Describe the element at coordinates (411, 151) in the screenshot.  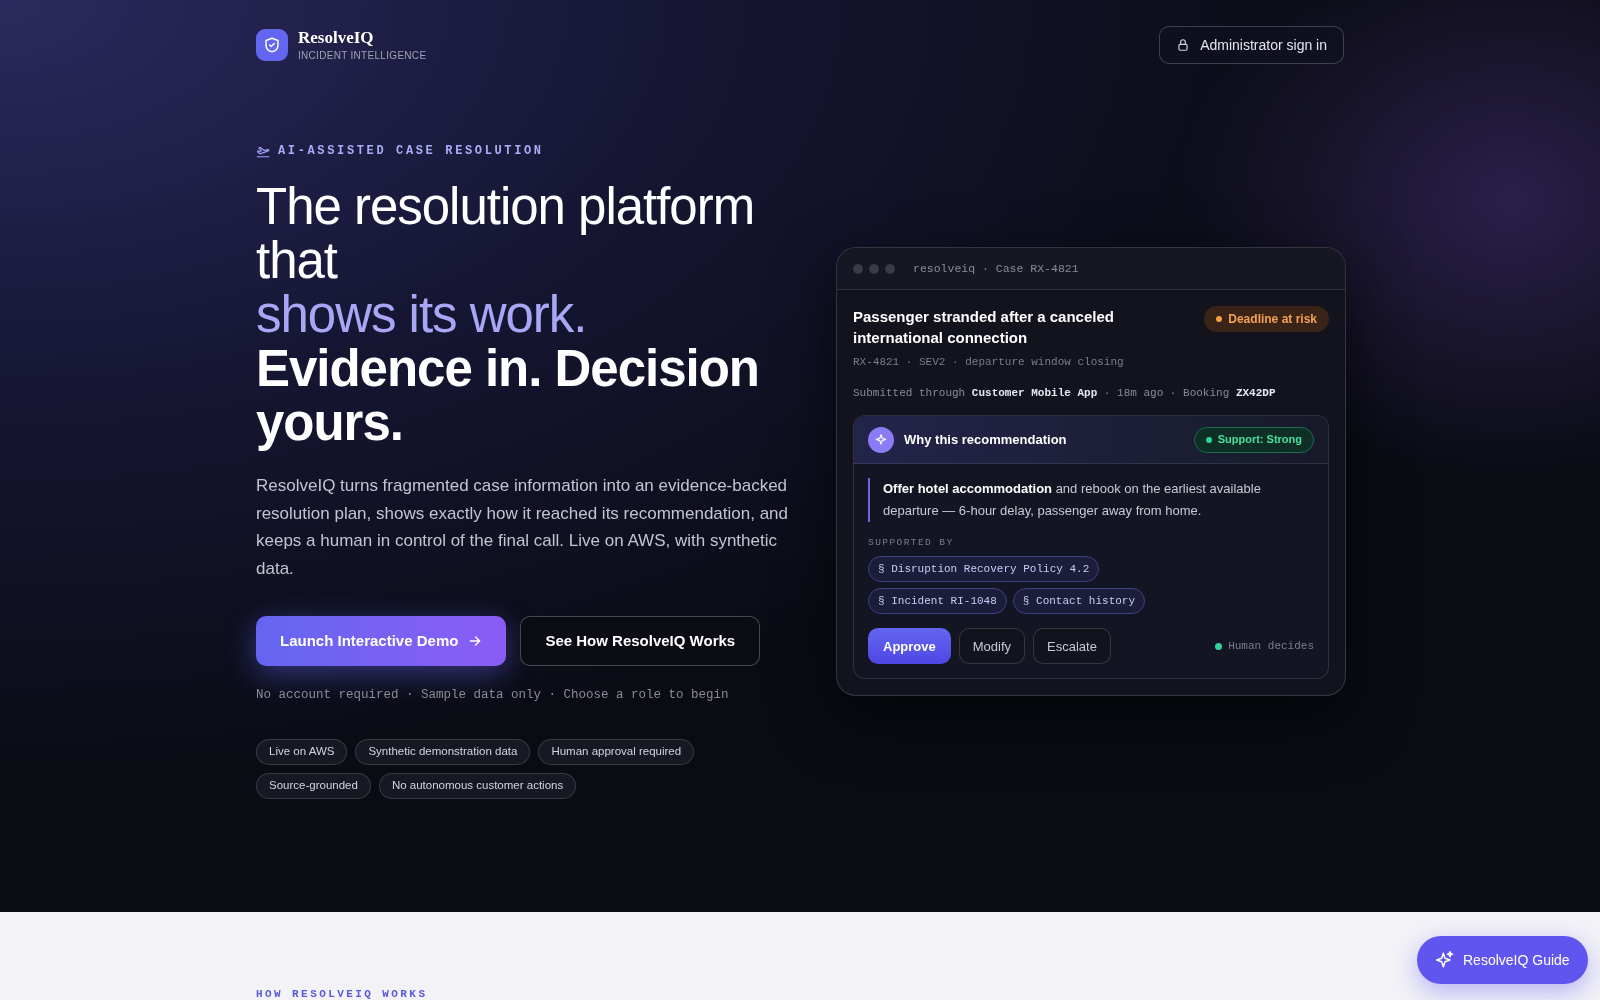
I see `eyebrow-label: AI-ASSISTED CASE RESOLUTION` at that location.